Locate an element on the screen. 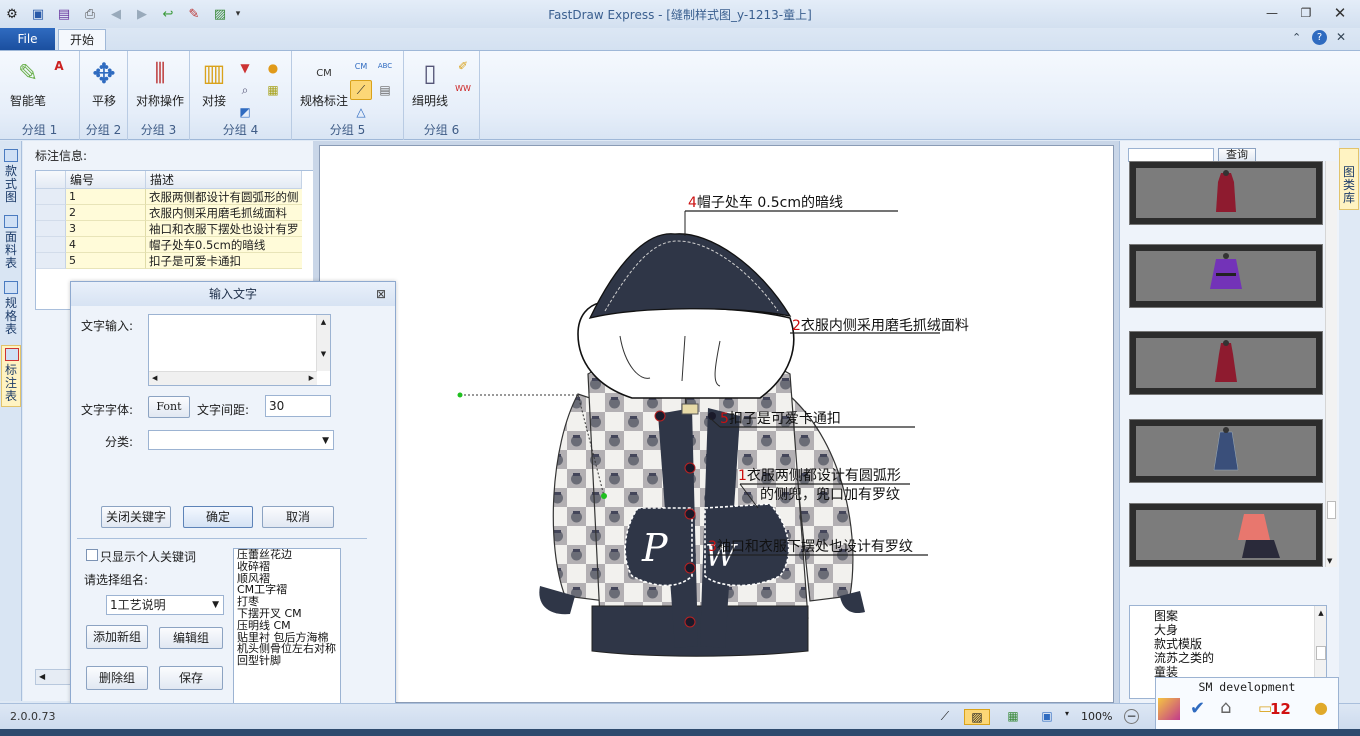 The image size is (1360, 736). vtab-style-drawing: 款式图 is located at coordinates (11, 175).